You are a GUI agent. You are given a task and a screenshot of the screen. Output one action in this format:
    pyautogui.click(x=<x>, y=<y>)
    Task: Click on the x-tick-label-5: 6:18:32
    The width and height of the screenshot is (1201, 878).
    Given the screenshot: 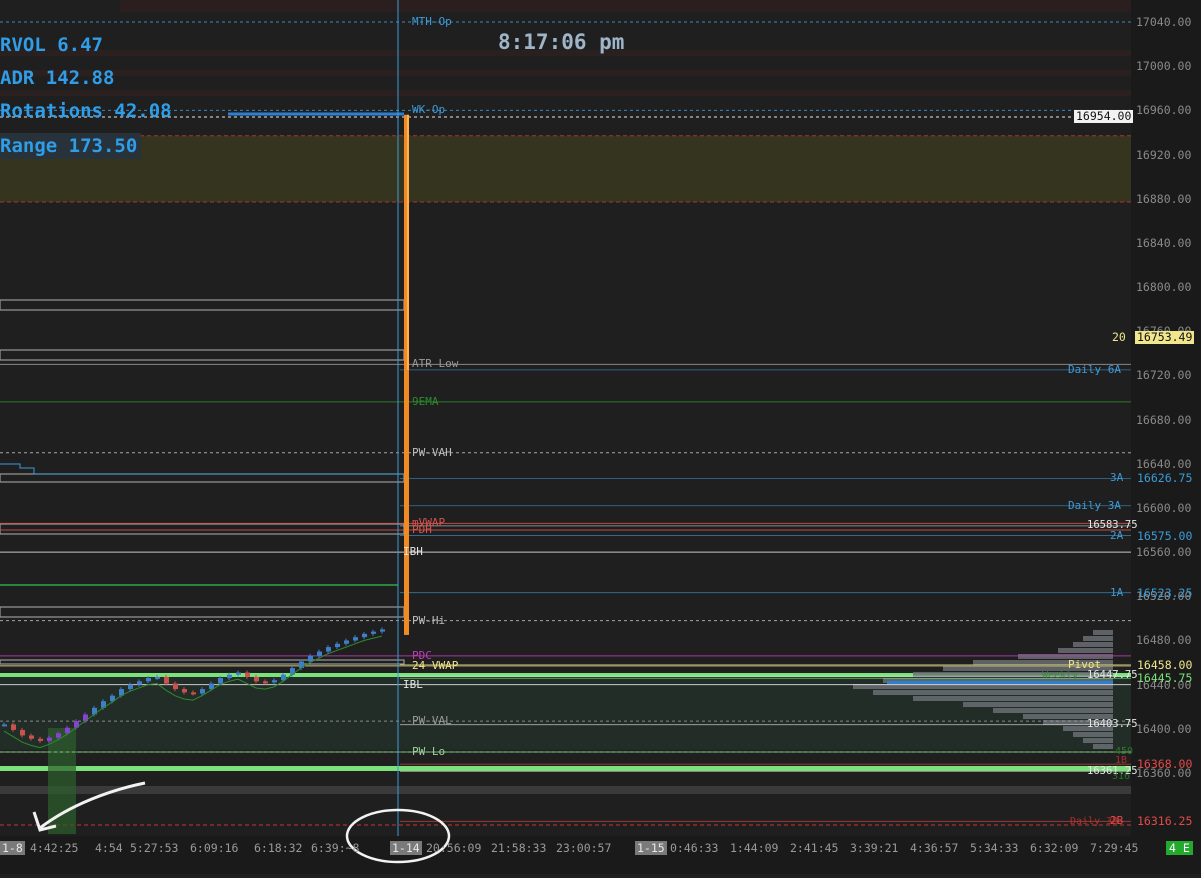 What is the action you would take?
    pyautogui.click(x=278, y=848)
    